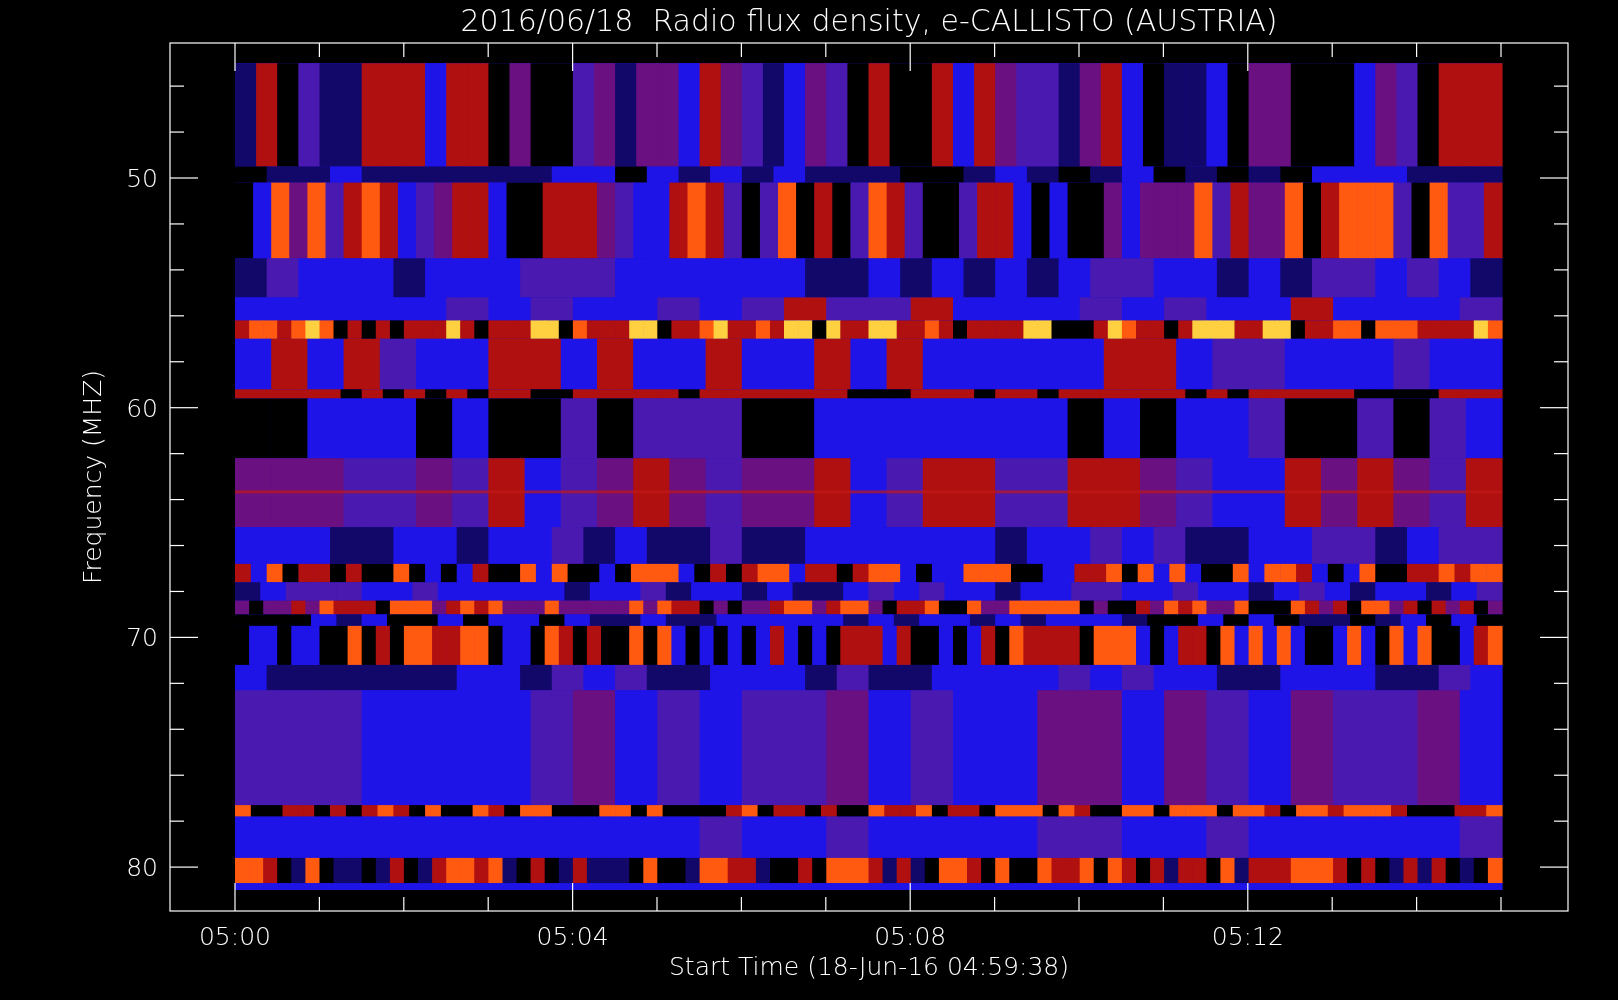 Image resolution: width=1618 pixels, height=1000 pixels. Describe the element at coordinates (142, 638) in the screenshot. I see `y-tick-label: 70` at that location.